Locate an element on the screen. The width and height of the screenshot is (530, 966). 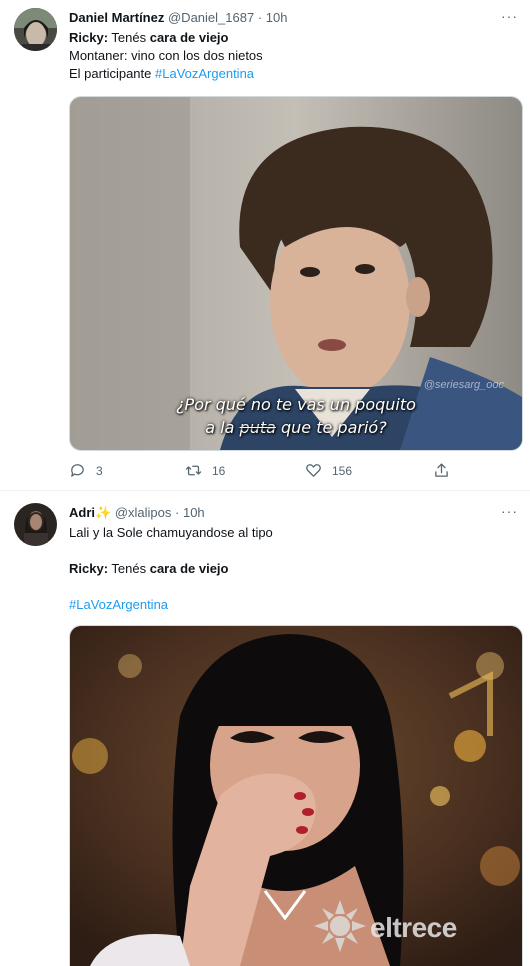
tweet-header: Daniel Martínez @Daniel_1687 · 10h is located at coordinates (178, 18).